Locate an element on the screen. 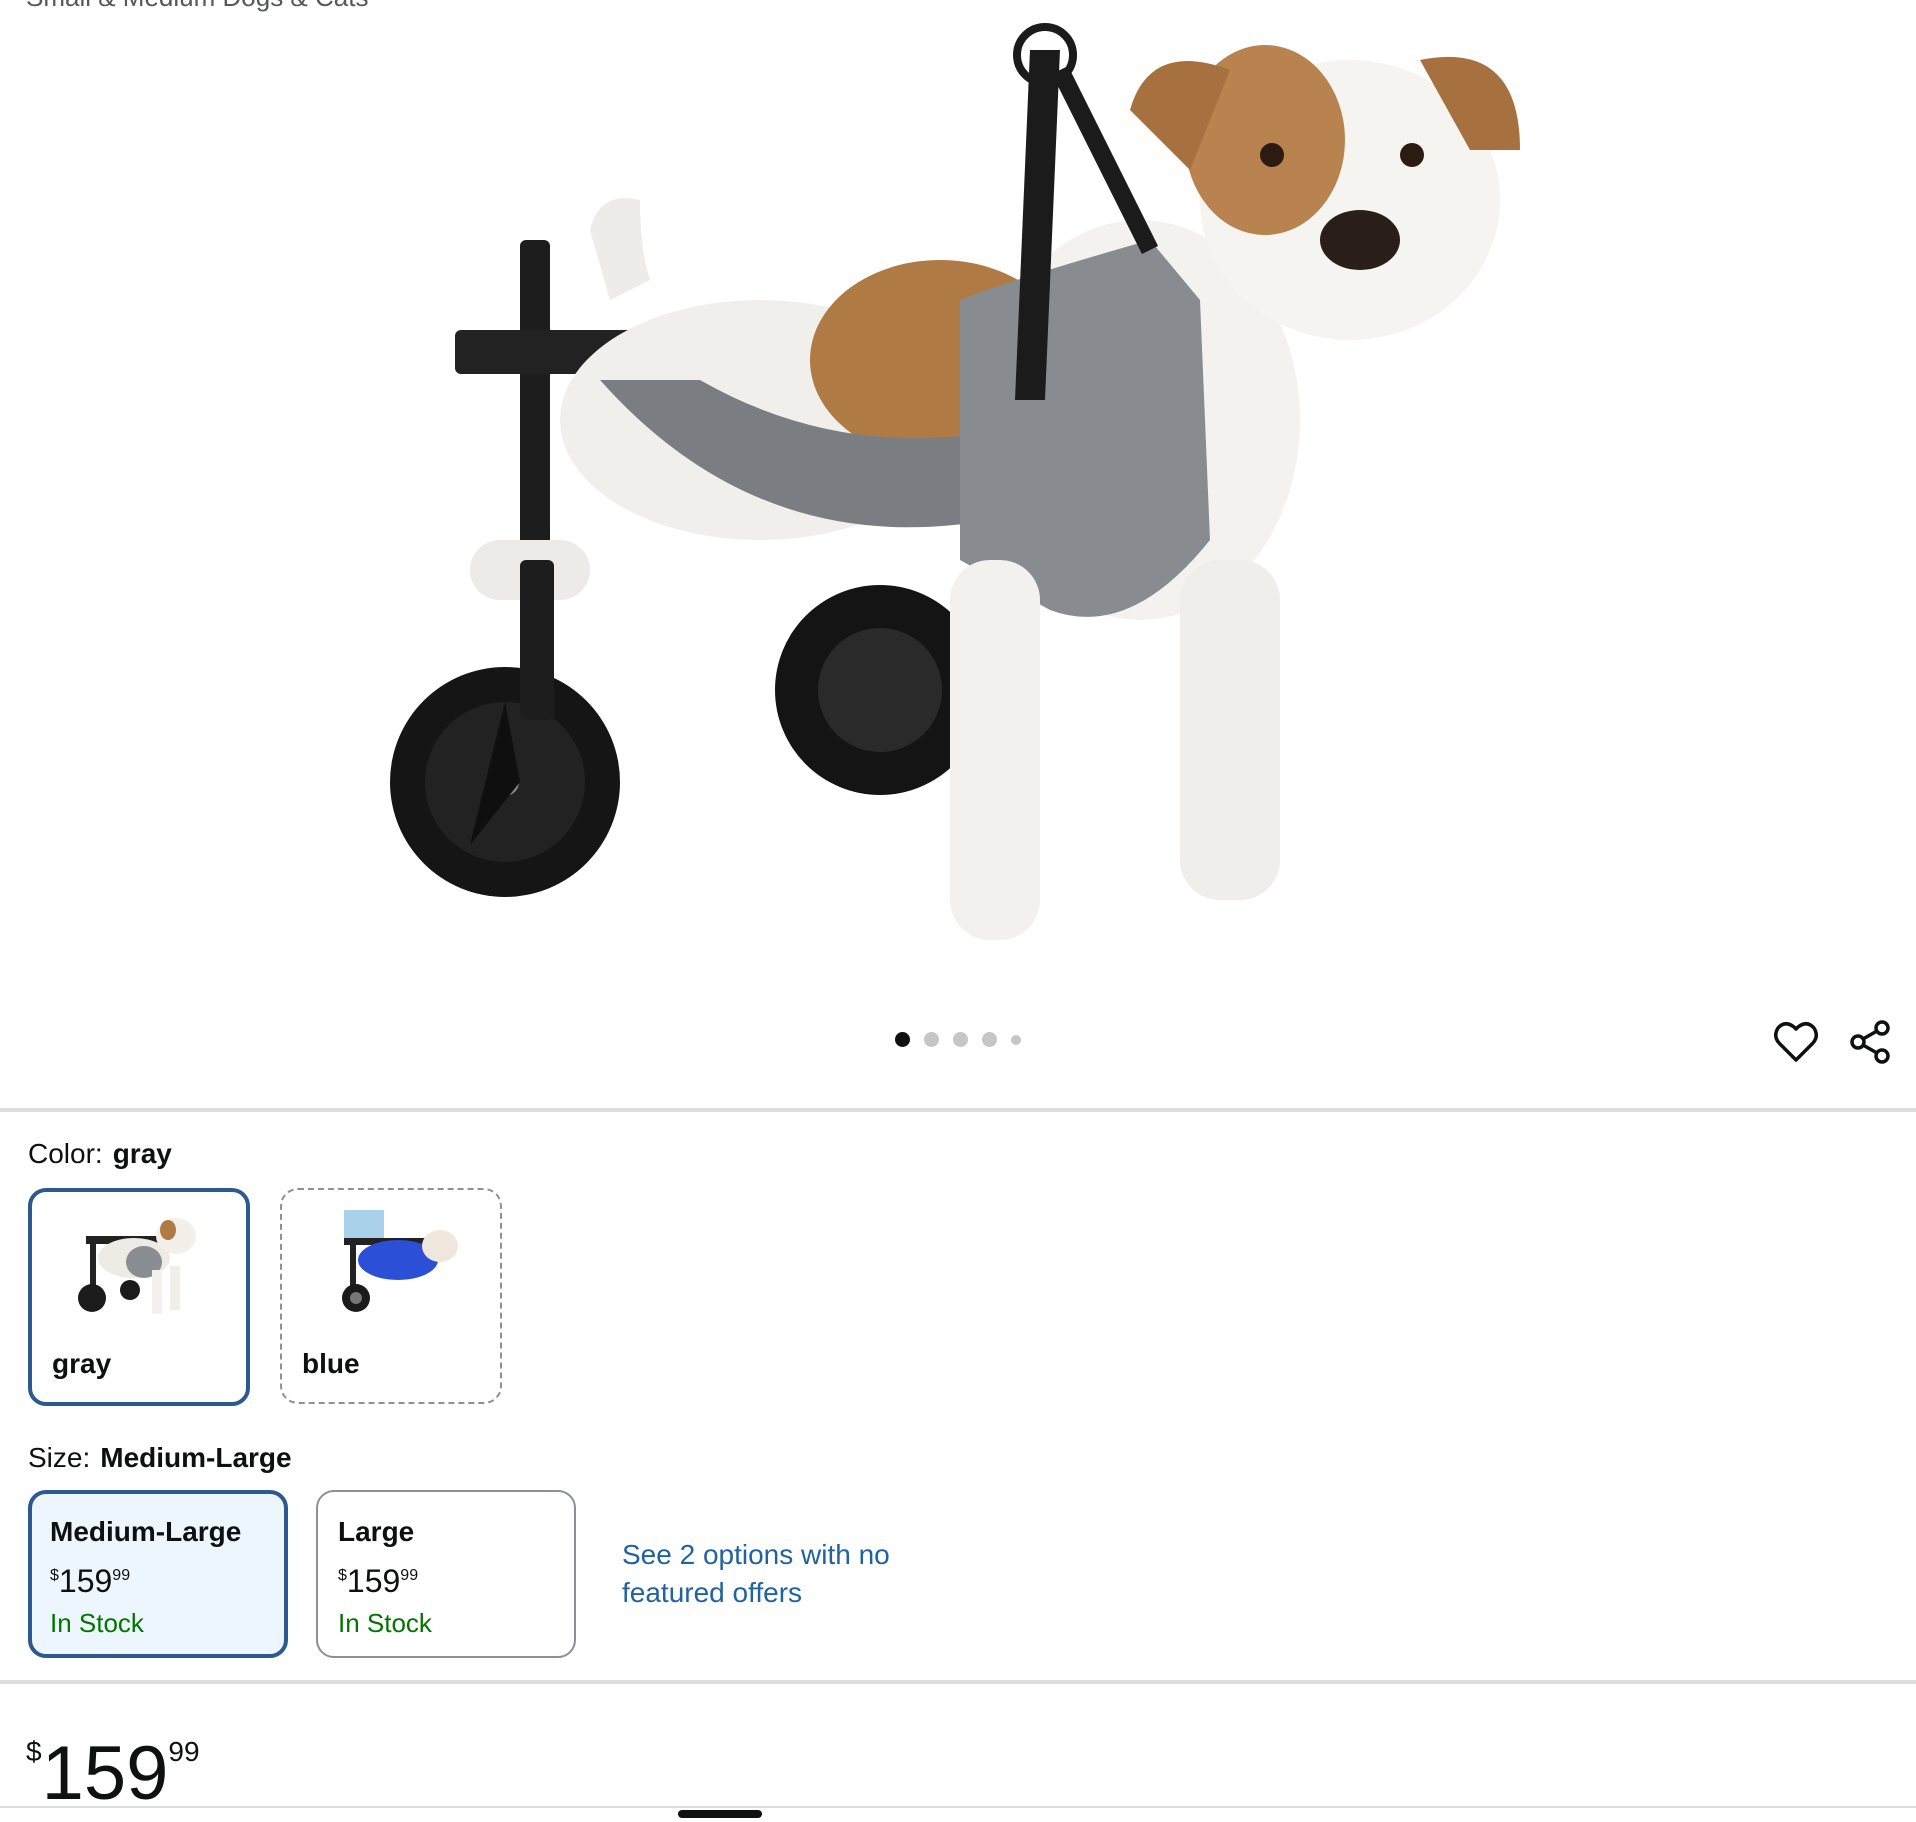  bottom-divider is located at coordinates (958, 1807).